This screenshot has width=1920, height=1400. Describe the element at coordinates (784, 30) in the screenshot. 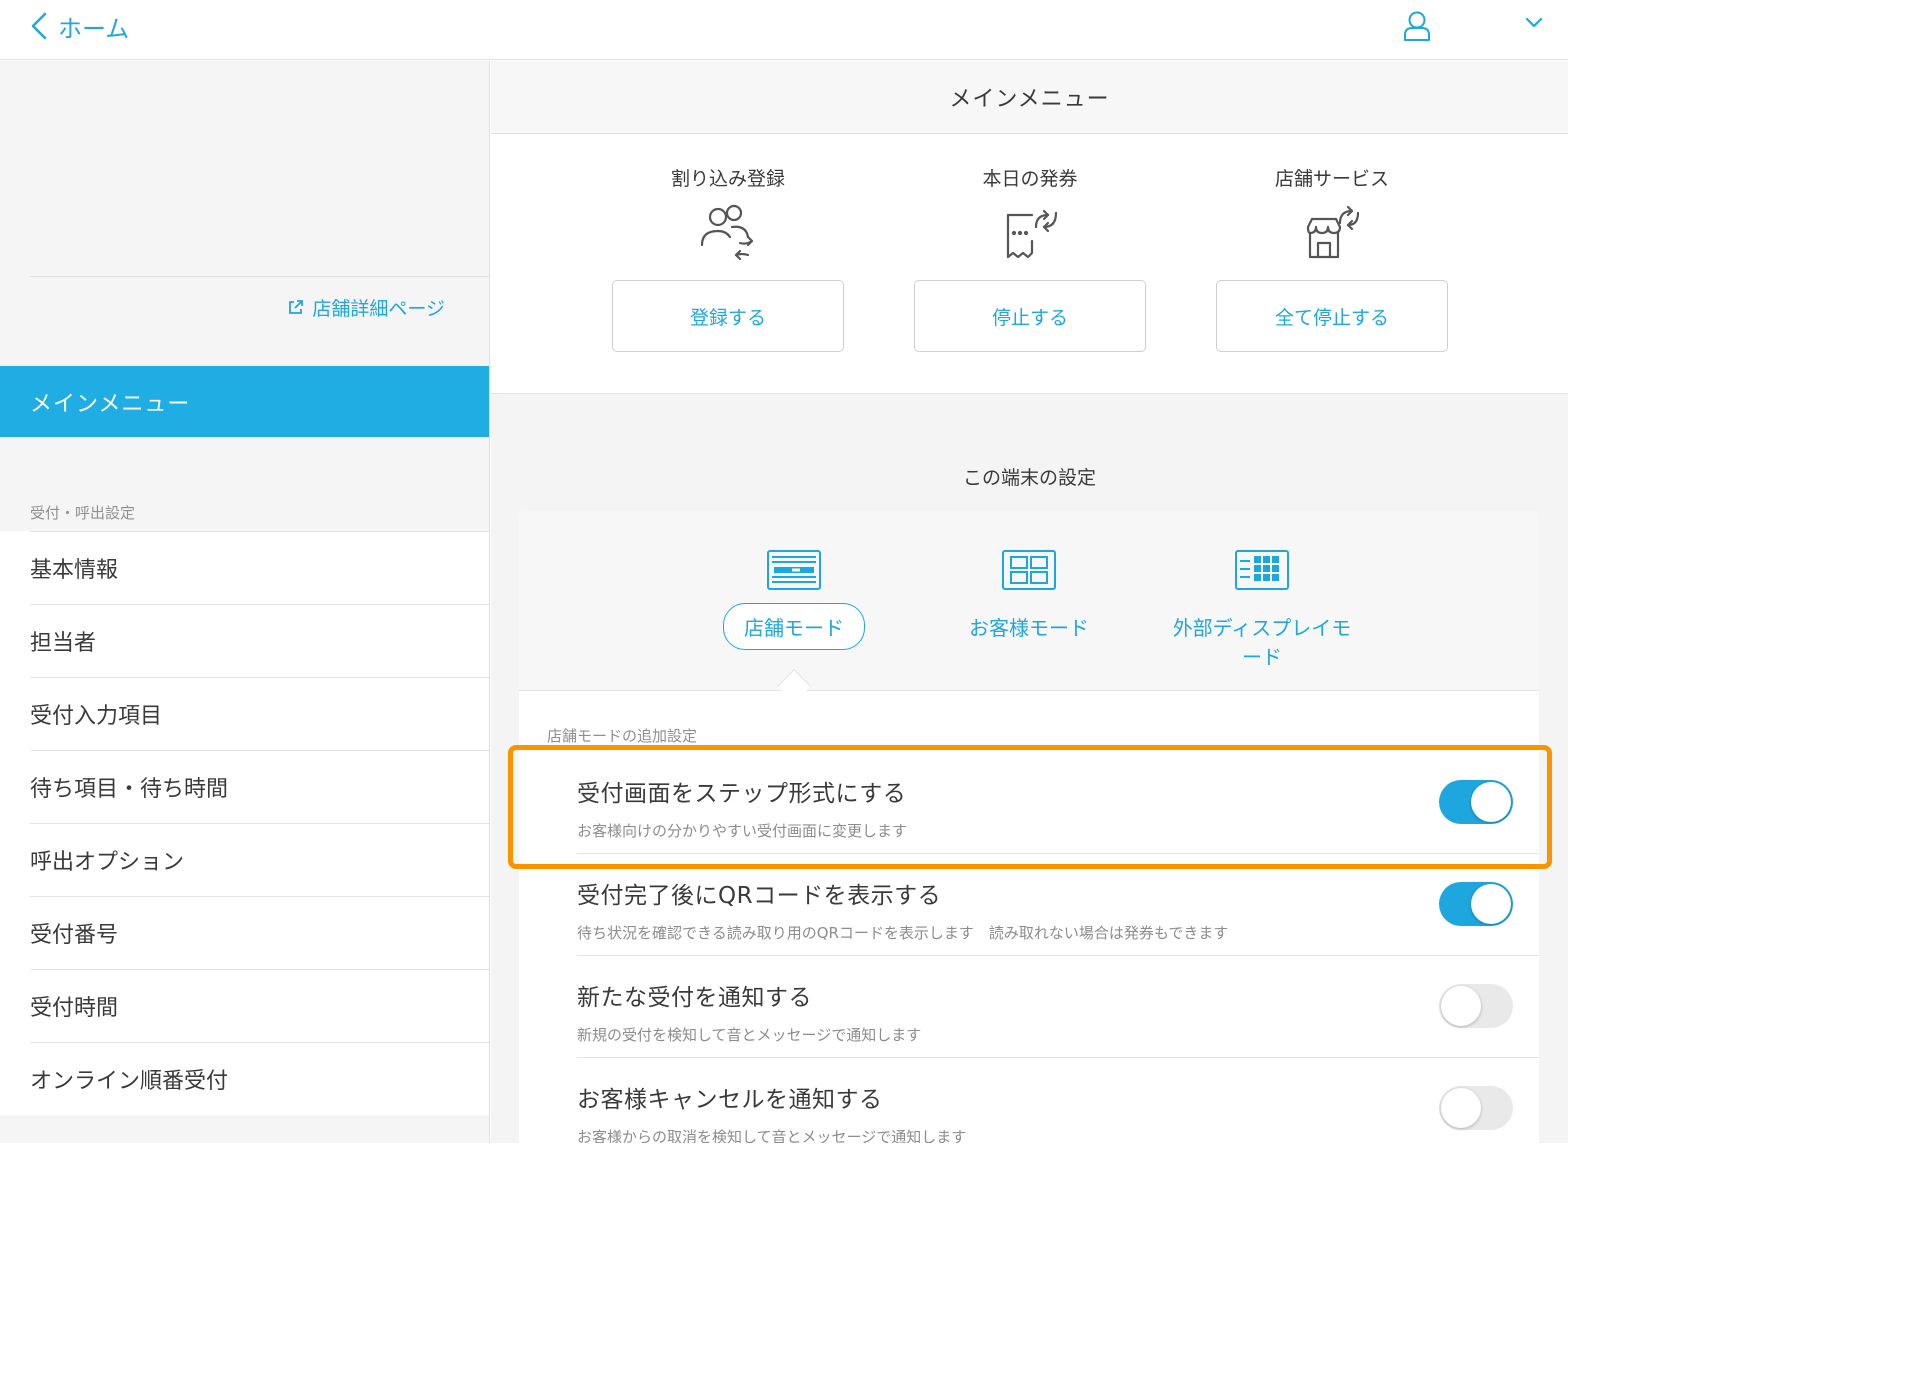

I see `top-bar: ホーム` at that location.